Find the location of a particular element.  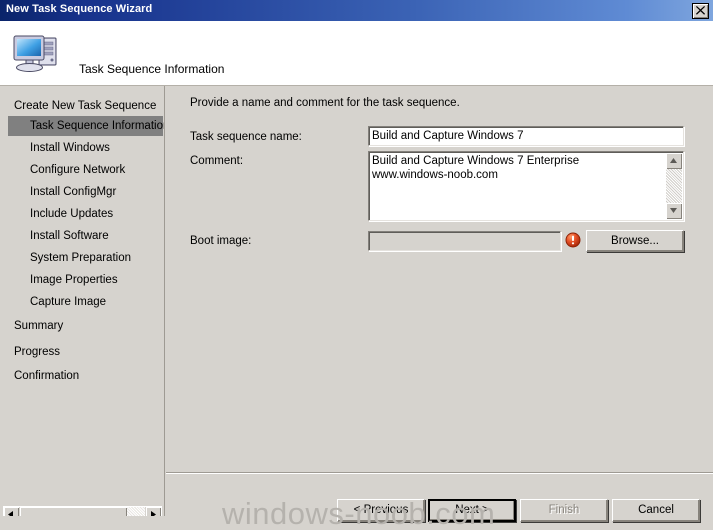

wizard-footer: < Previous Next > Finish Cancel is located at coordinates (439, 502).